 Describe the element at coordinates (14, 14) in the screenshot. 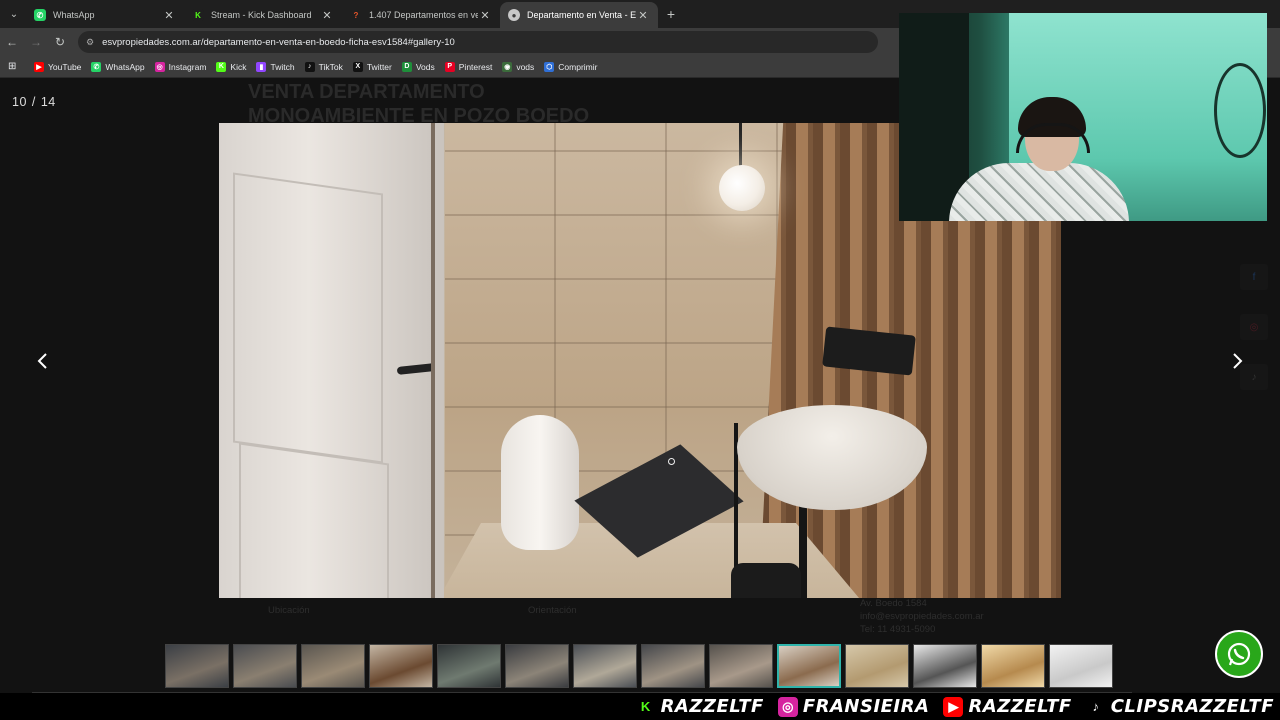

I see `tab-search-icon: ⌄` at that location.